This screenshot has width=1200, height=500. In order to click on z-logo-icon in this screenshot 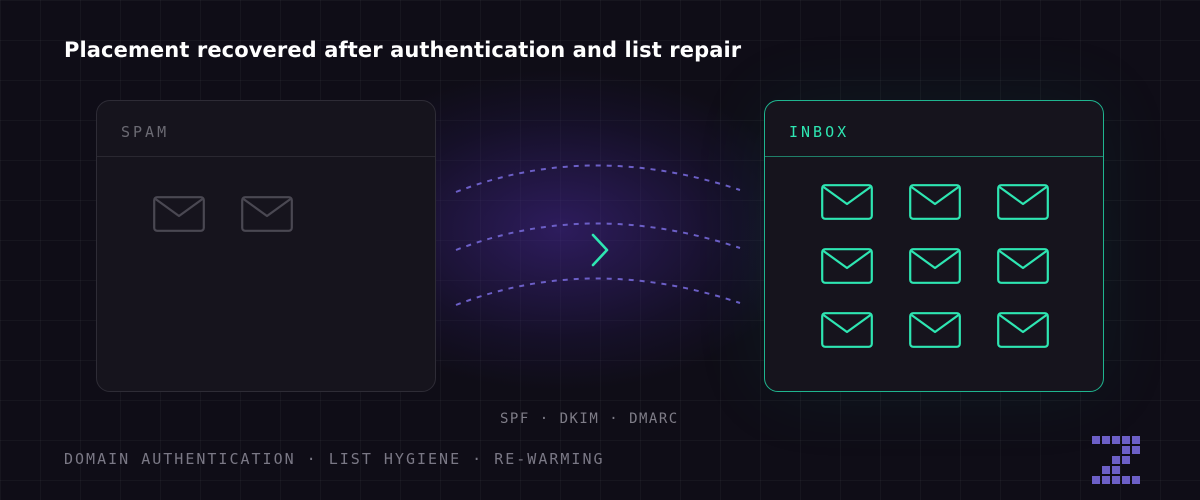, I will do `click(1116, 460)`.